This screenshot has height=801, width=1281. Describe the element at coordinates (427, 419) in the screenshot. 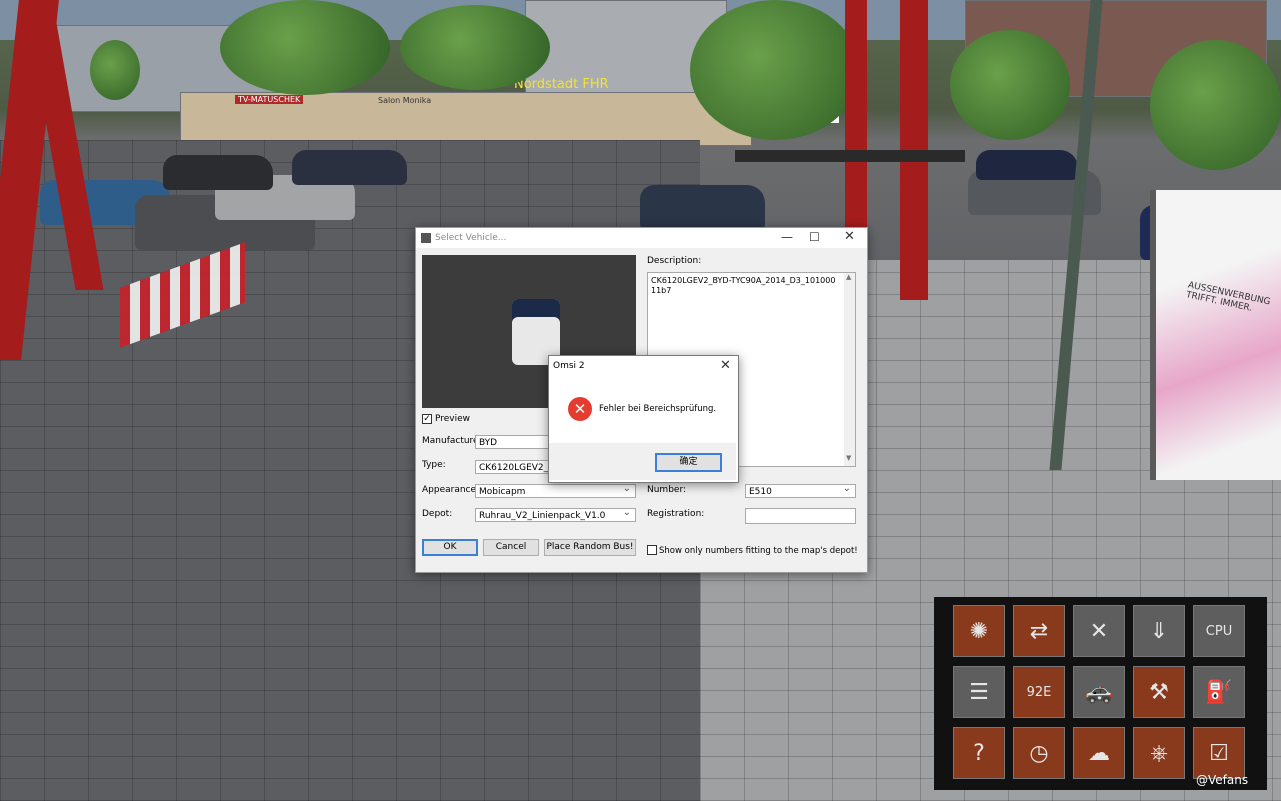

I see `preview-checkbox: ✓` at that location.